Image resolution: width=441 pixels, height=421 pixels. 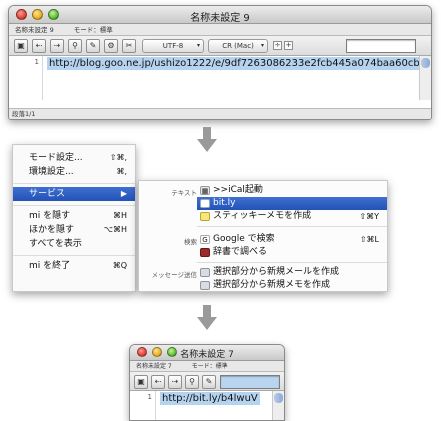 What do you see at coordinates (238, 46) in the screenshot?
I see `line-ending-select: CR (Mac) ▾` at bounding box center [238, 46].